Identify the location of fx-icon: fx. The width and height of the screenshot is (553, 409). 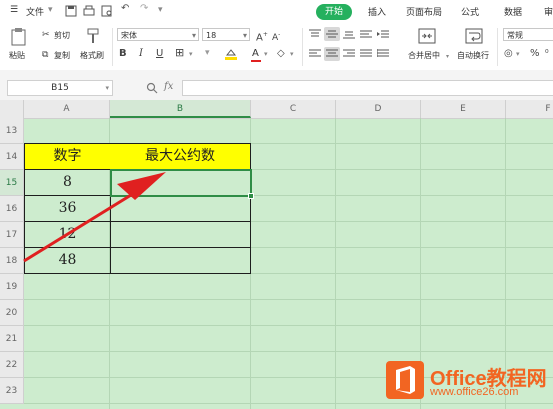
(168, 86).